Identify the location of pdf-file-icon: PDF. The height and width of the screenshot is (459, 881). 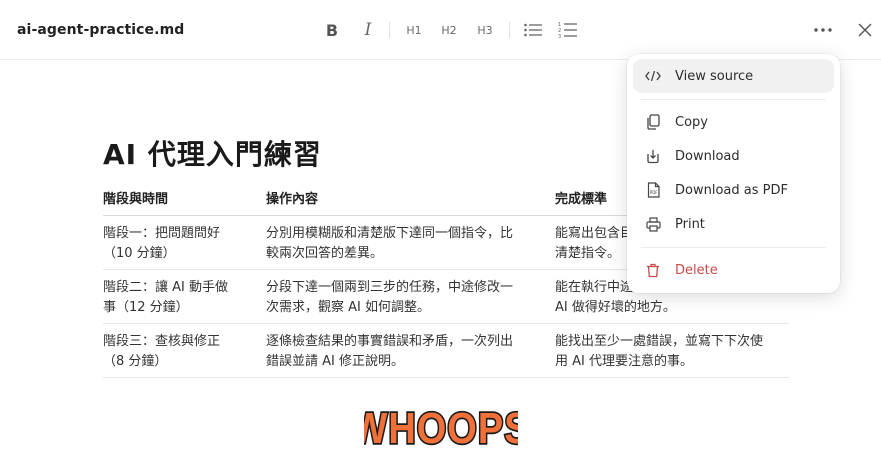
(653, 190).